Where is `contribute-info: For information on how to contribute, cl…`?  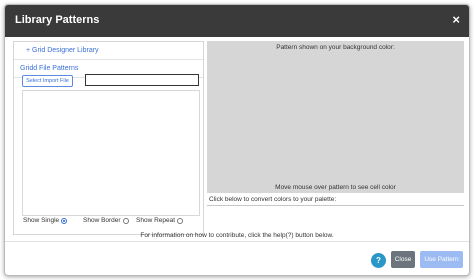 contribute-info: For information on how to contribute, cl… is located at coordinates (237, 235).